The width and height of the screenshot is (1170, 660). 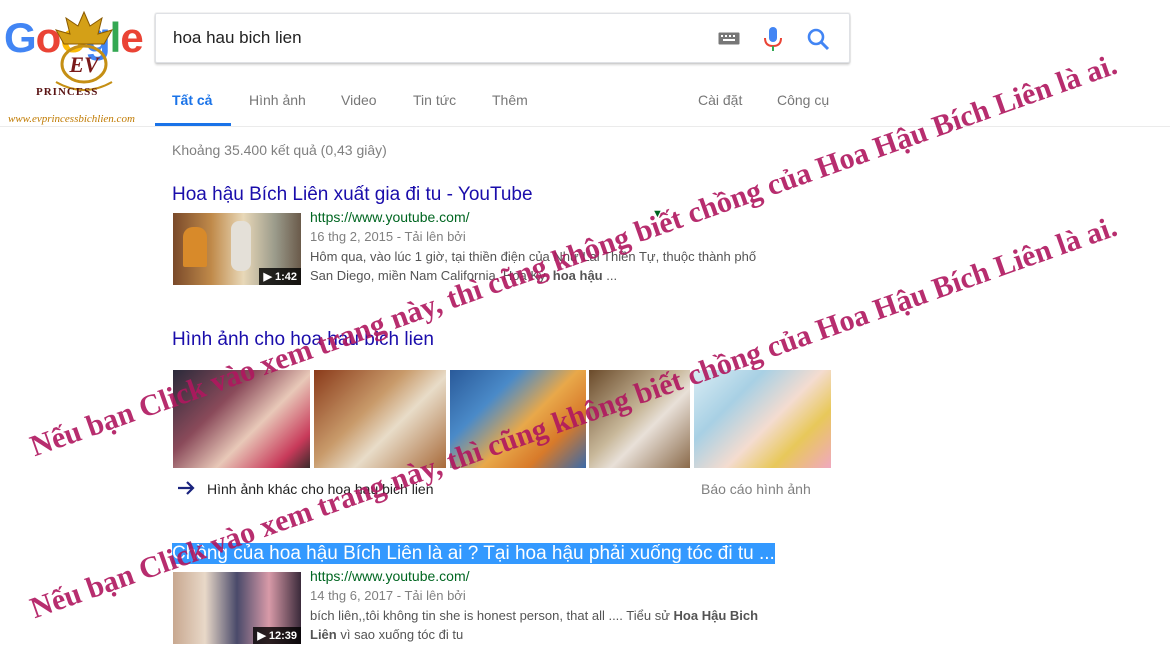 What do you see at coordinates (84, 64) in the screenshot?
I see `svg-text: EV` at bounding box center [84, 64].